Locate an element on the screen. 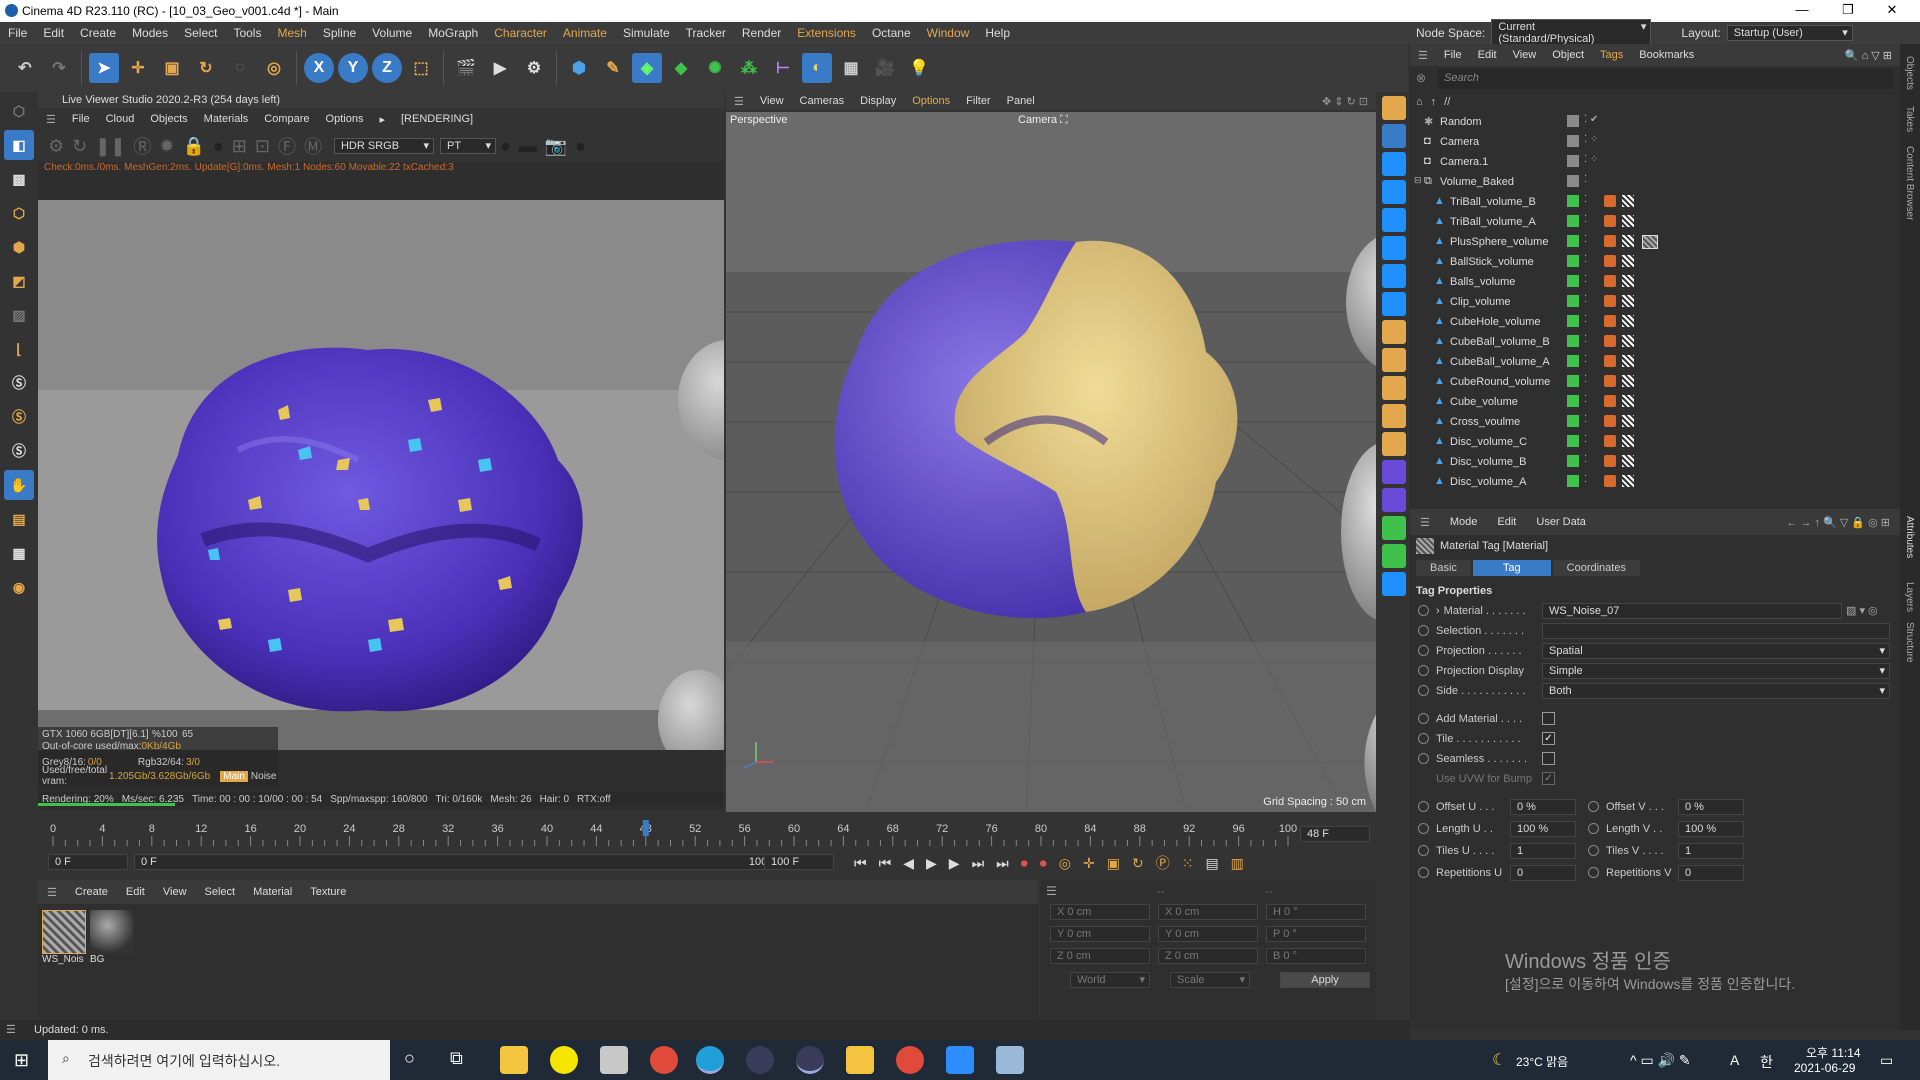  lv-restart-icon: ↻ is located at coordinates (79, 146).